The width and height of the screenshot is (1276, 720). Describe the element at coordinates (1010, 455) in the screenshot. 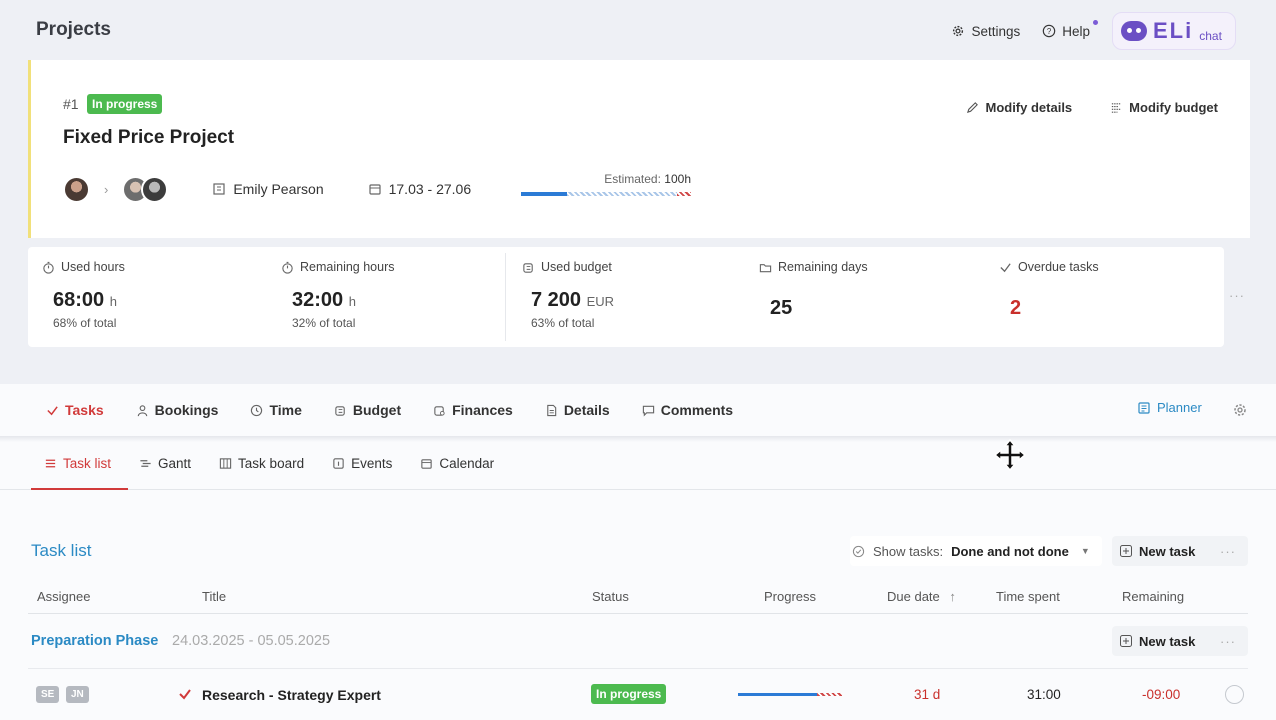

I see `move-cursor-icon` at that location.